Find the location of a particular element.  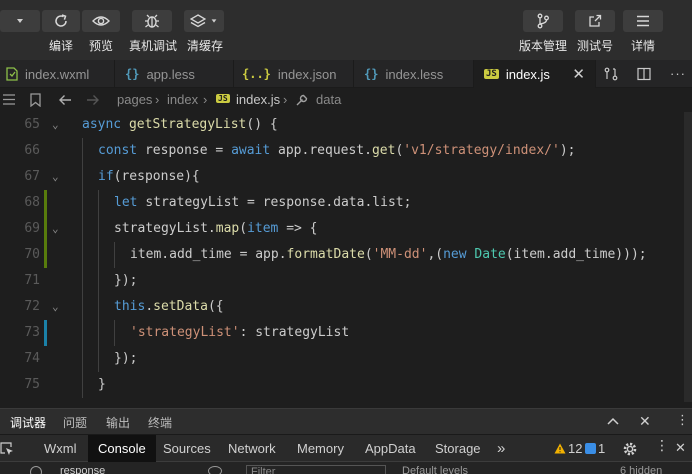

tab-network: Network is located at coordinates (252, 449).